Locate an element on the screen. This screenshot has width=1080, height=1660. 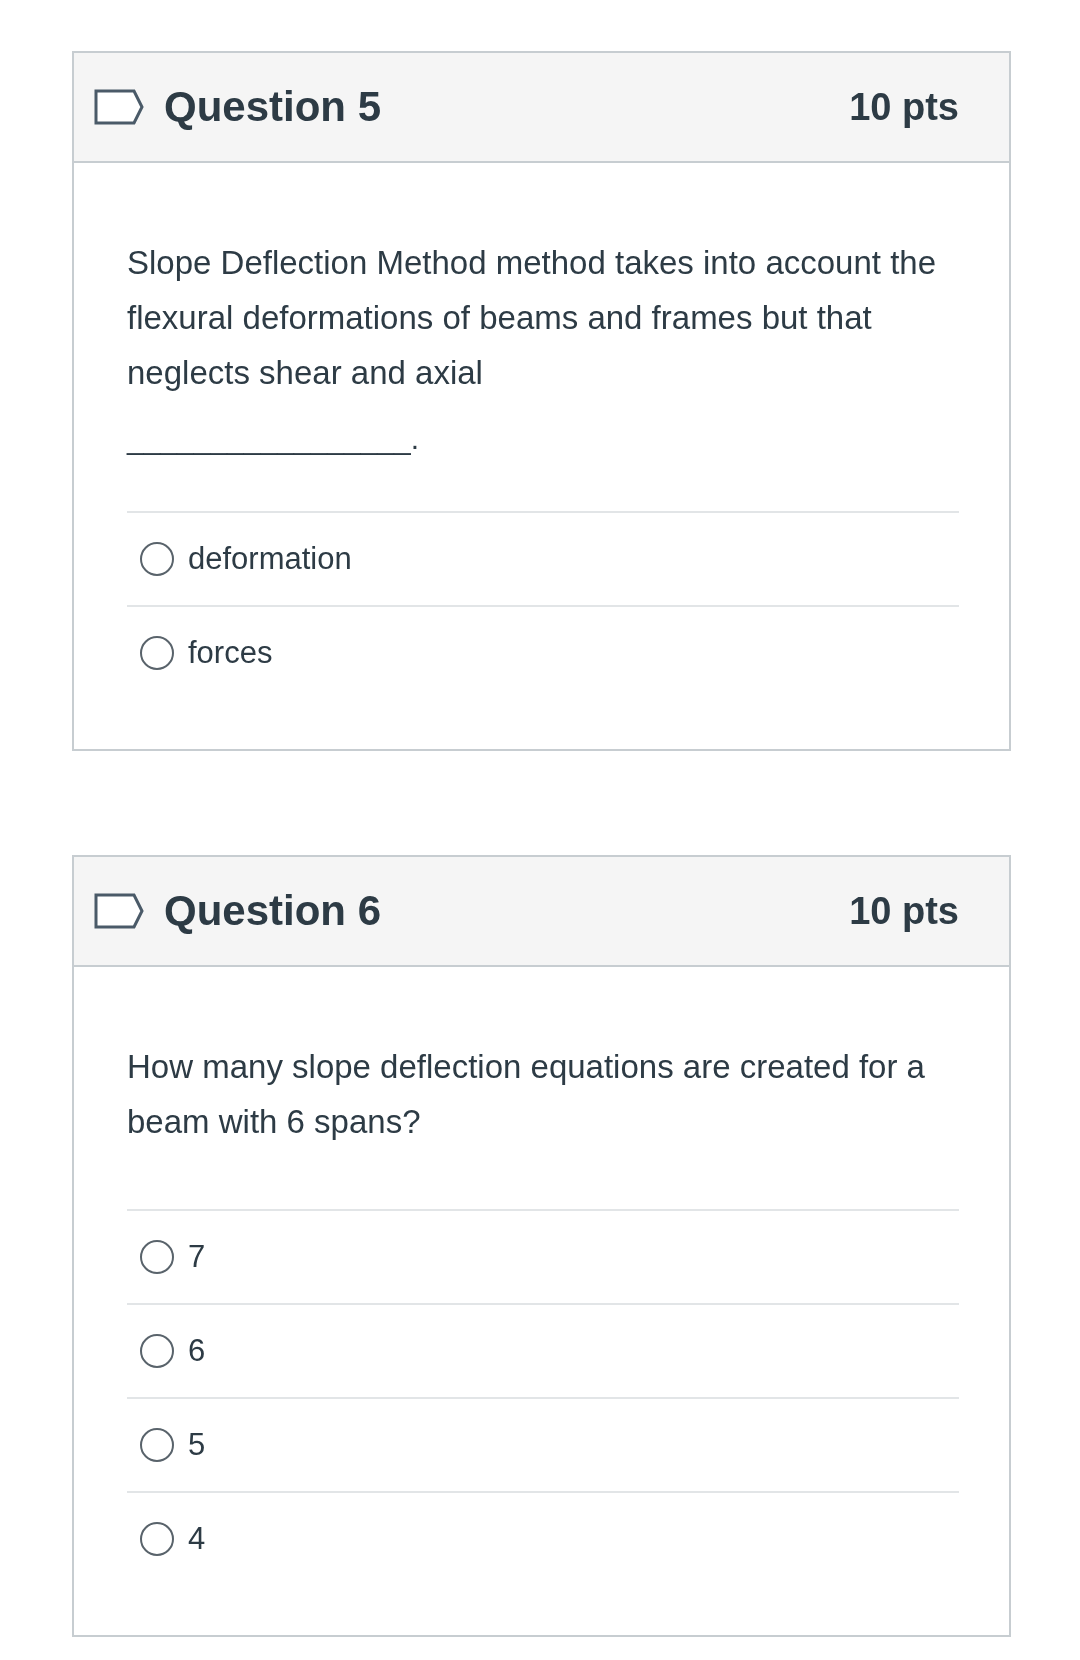
question-title: Question 5 is located at coordinates (273, 107).